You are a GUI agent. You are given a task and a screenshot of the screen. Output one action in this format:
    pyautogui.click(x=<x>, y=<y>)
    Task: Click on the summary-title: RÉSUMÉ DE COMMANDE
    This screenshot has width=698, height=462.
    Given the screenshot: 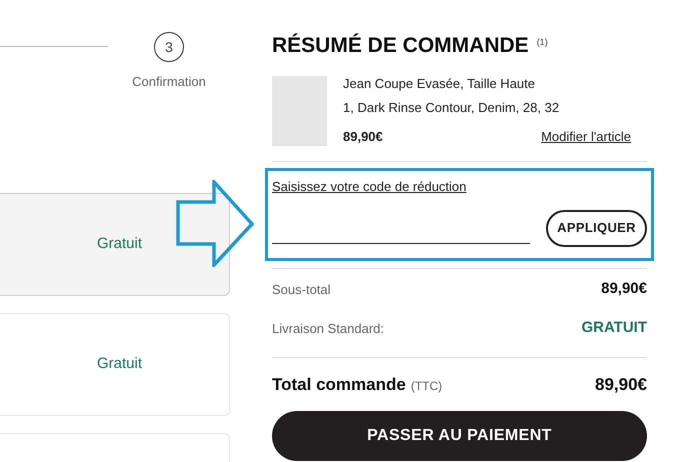 What is the action you would take?
    pyautogui.click(x=400, y=45)
    